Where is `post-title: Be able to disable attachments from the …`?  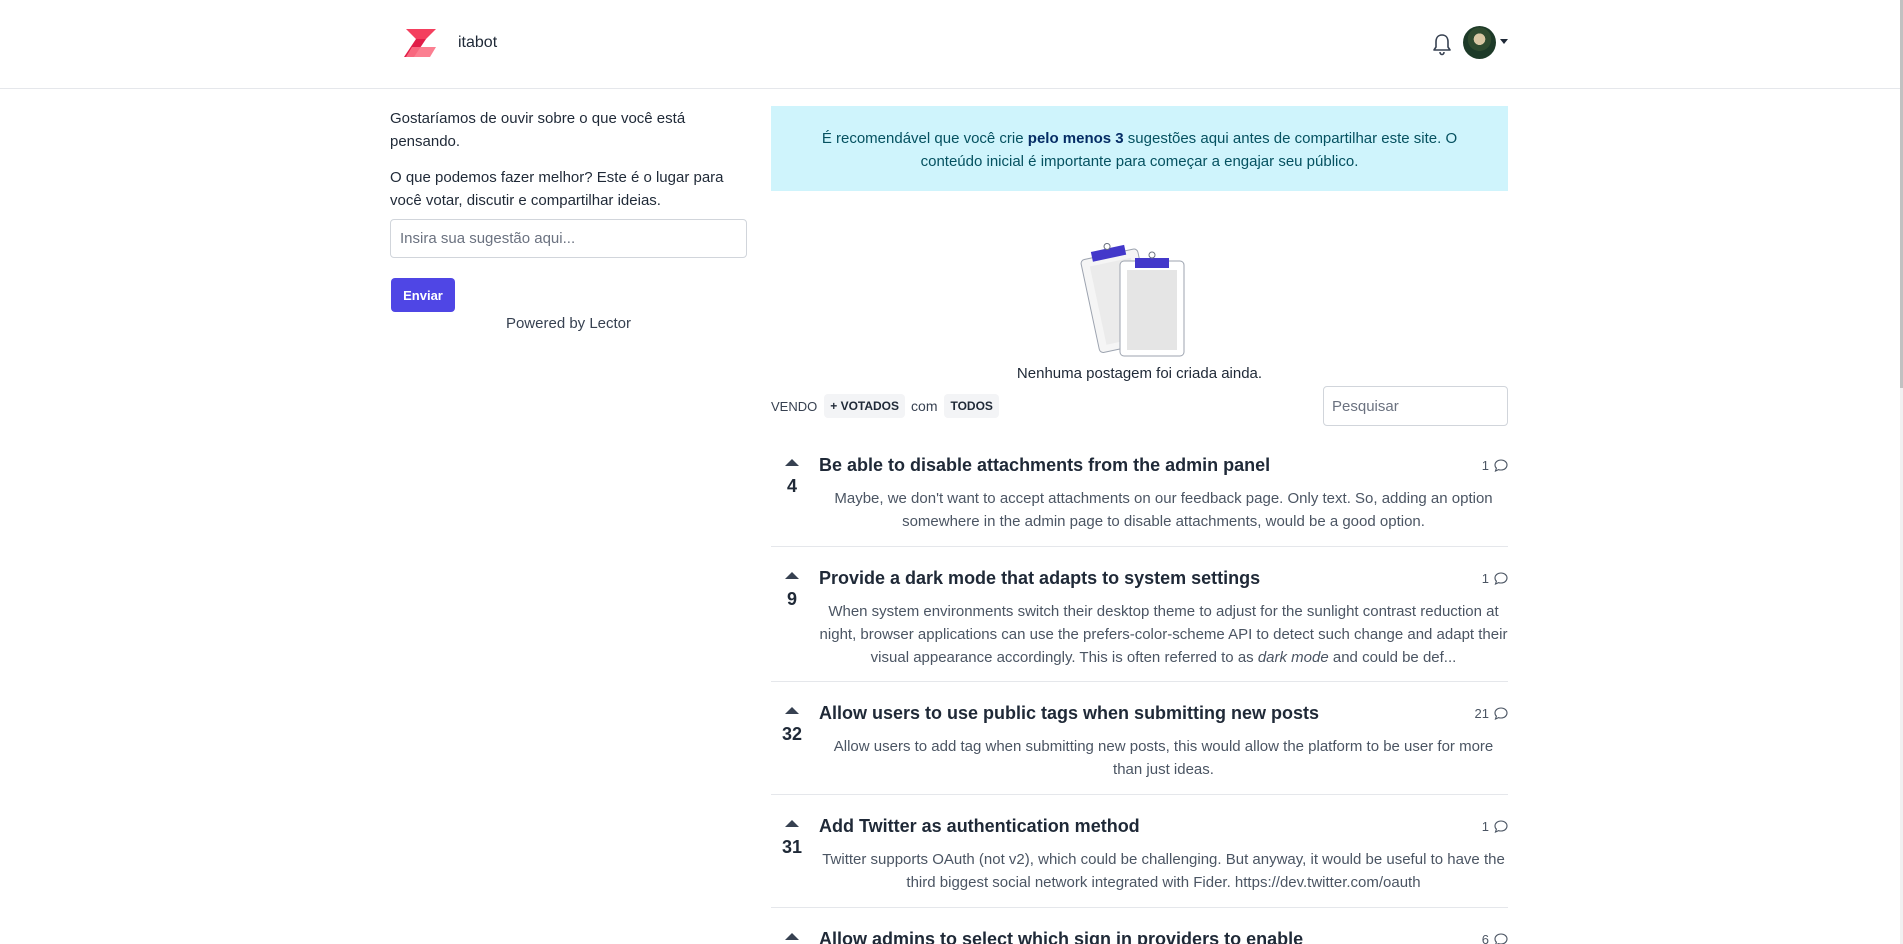 post-title: Be able to disable attachments from the … is located at coordinates (1044, 465).